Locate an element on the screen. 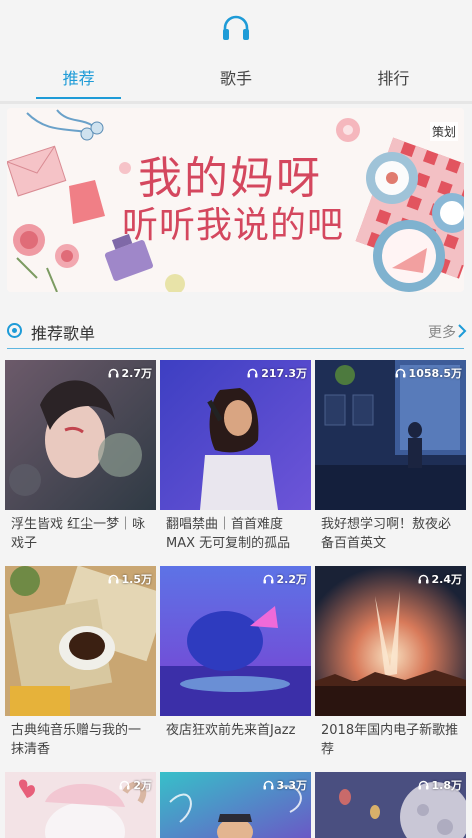 The width and height of the screenshot is (472, 838). play-count: 1.8万 is located at coordinates (440, 785).